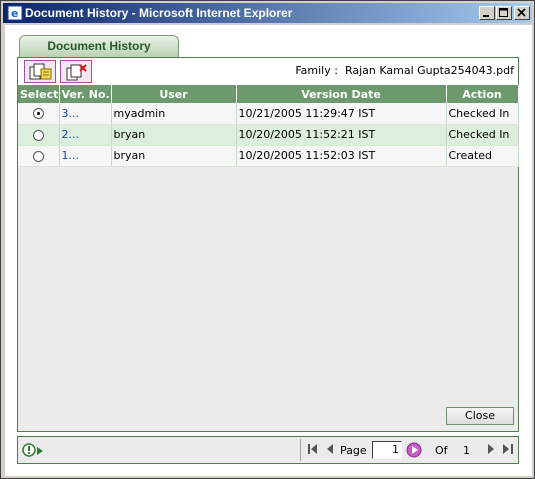 The width and height of the screenshot is (535, 479). What do you see at coordinates (341, 114) in the screenshot?
I see `date-cell: 10/21/2005 11:29:47 IST` at bounding box center [341, 114].